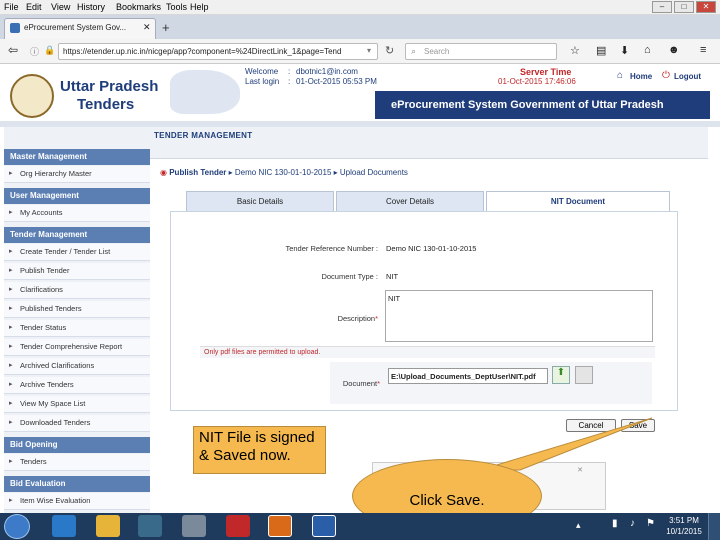 The height and width of the screenshot is (540, 720). Describe the element at coordinates (259, 450) in the screenshot. I see `note-callout: NIT File is signed & Saved now.` at that location.